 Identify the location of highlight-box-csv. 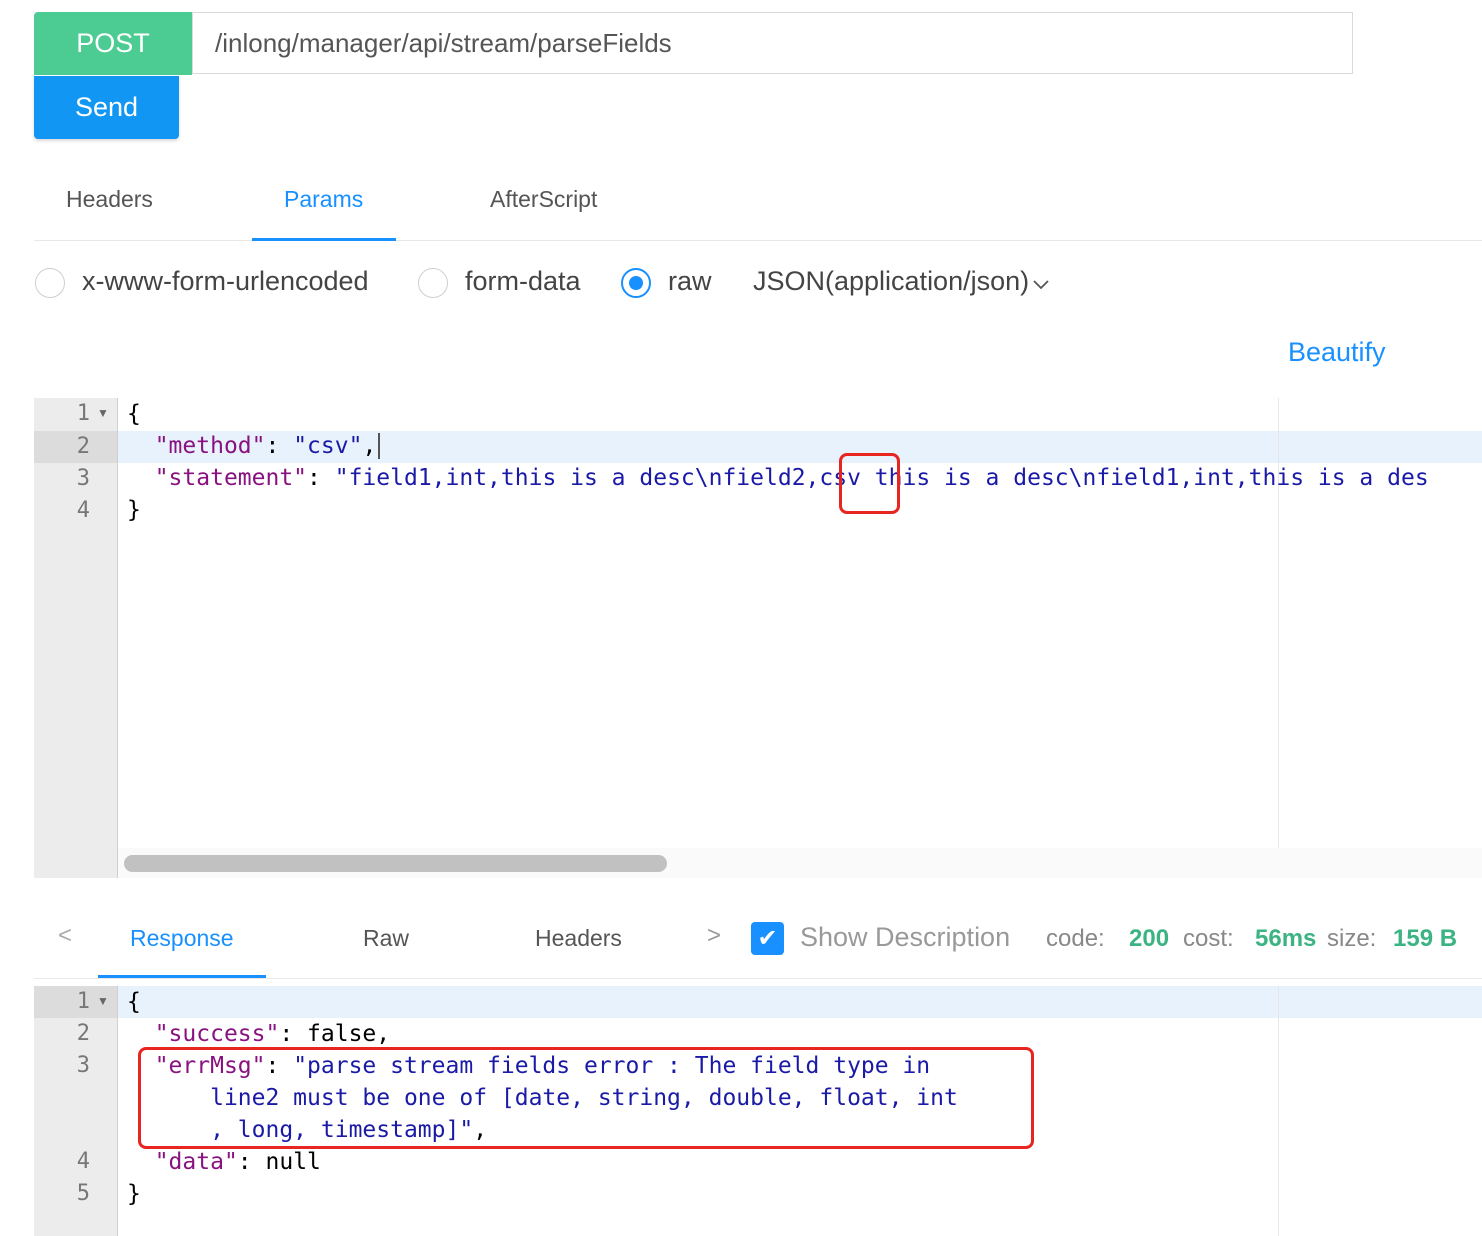
(869, 483).